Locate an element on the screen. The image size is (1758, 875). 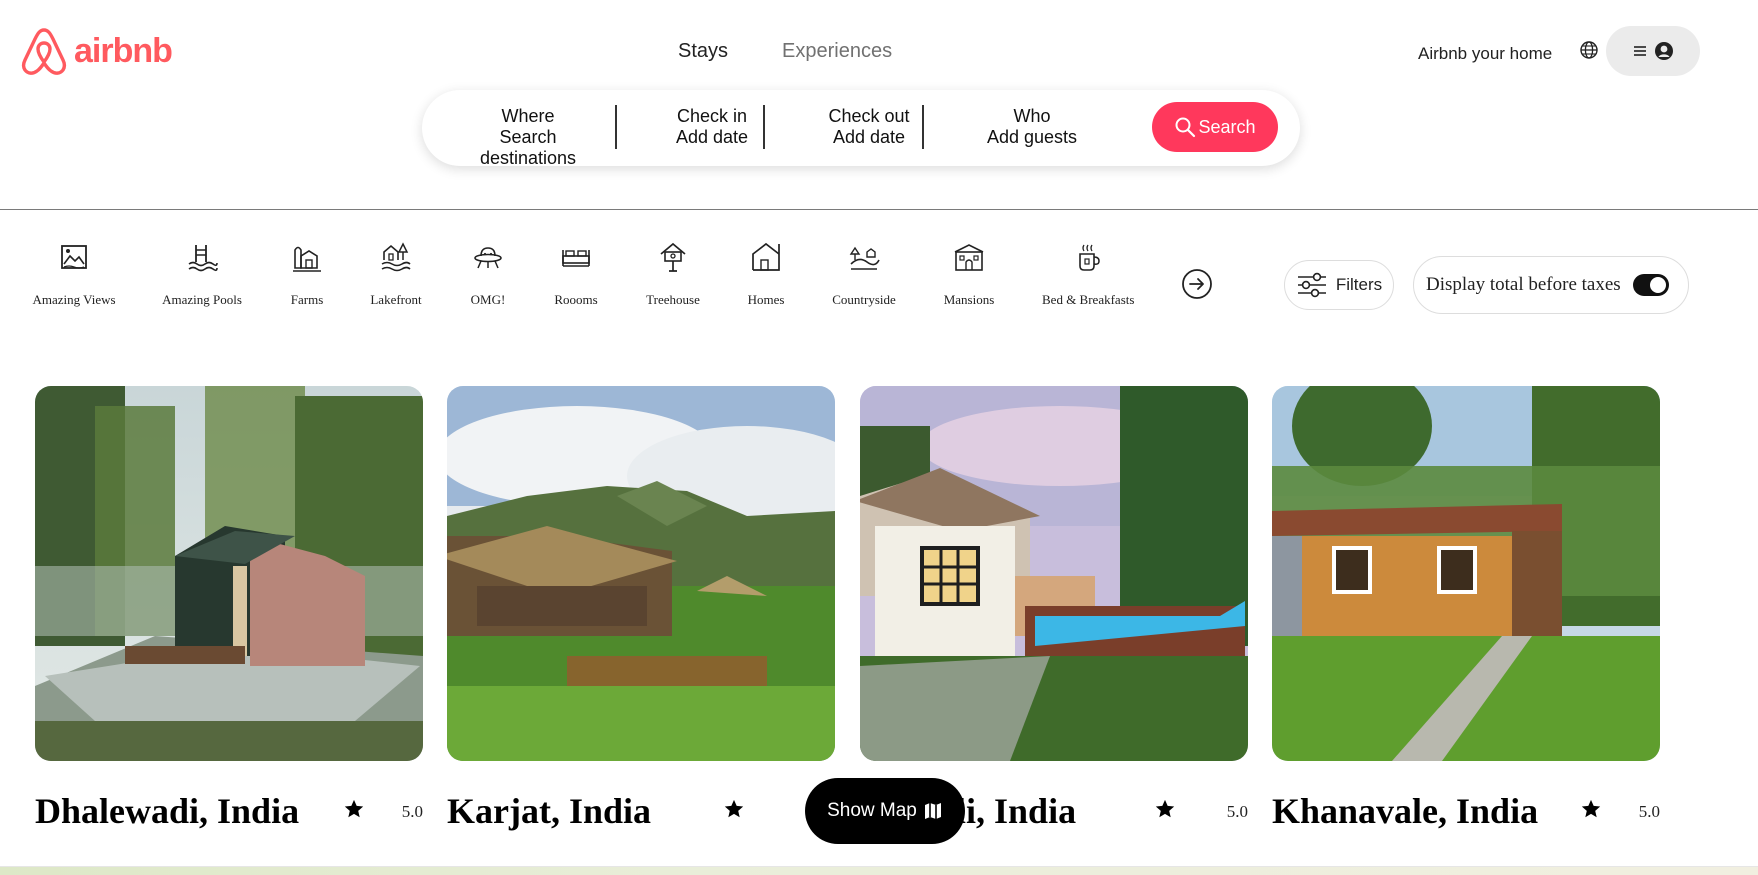
category-label: Homes is located at coordinates (766, 299).